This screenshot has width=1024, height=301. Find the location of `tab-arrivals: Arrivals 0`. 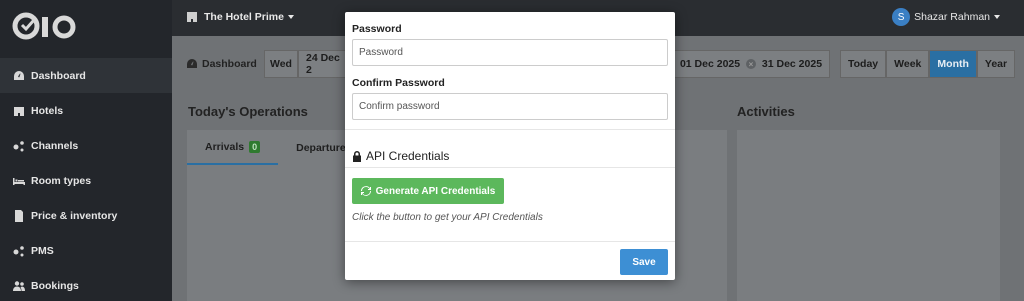

tab-arrivals: Arrivals 0 is located at coordinates (233, 147).